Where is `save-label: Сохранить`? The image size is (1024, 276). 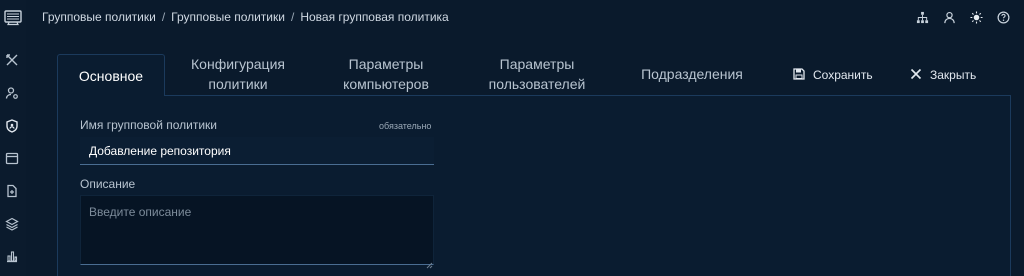 save-label: Сохранить is located at coordinates (843, 75).